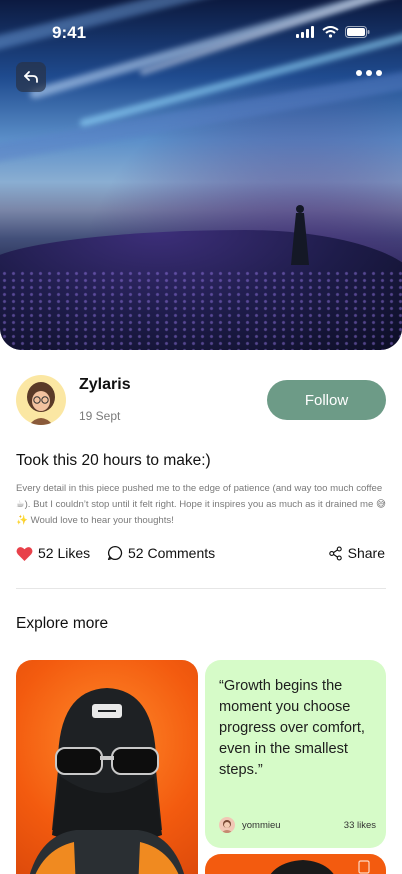 Image resolution: width=402 pixels, height=874 pixels. I want to click on silhouette-figure, so click(300, 235).